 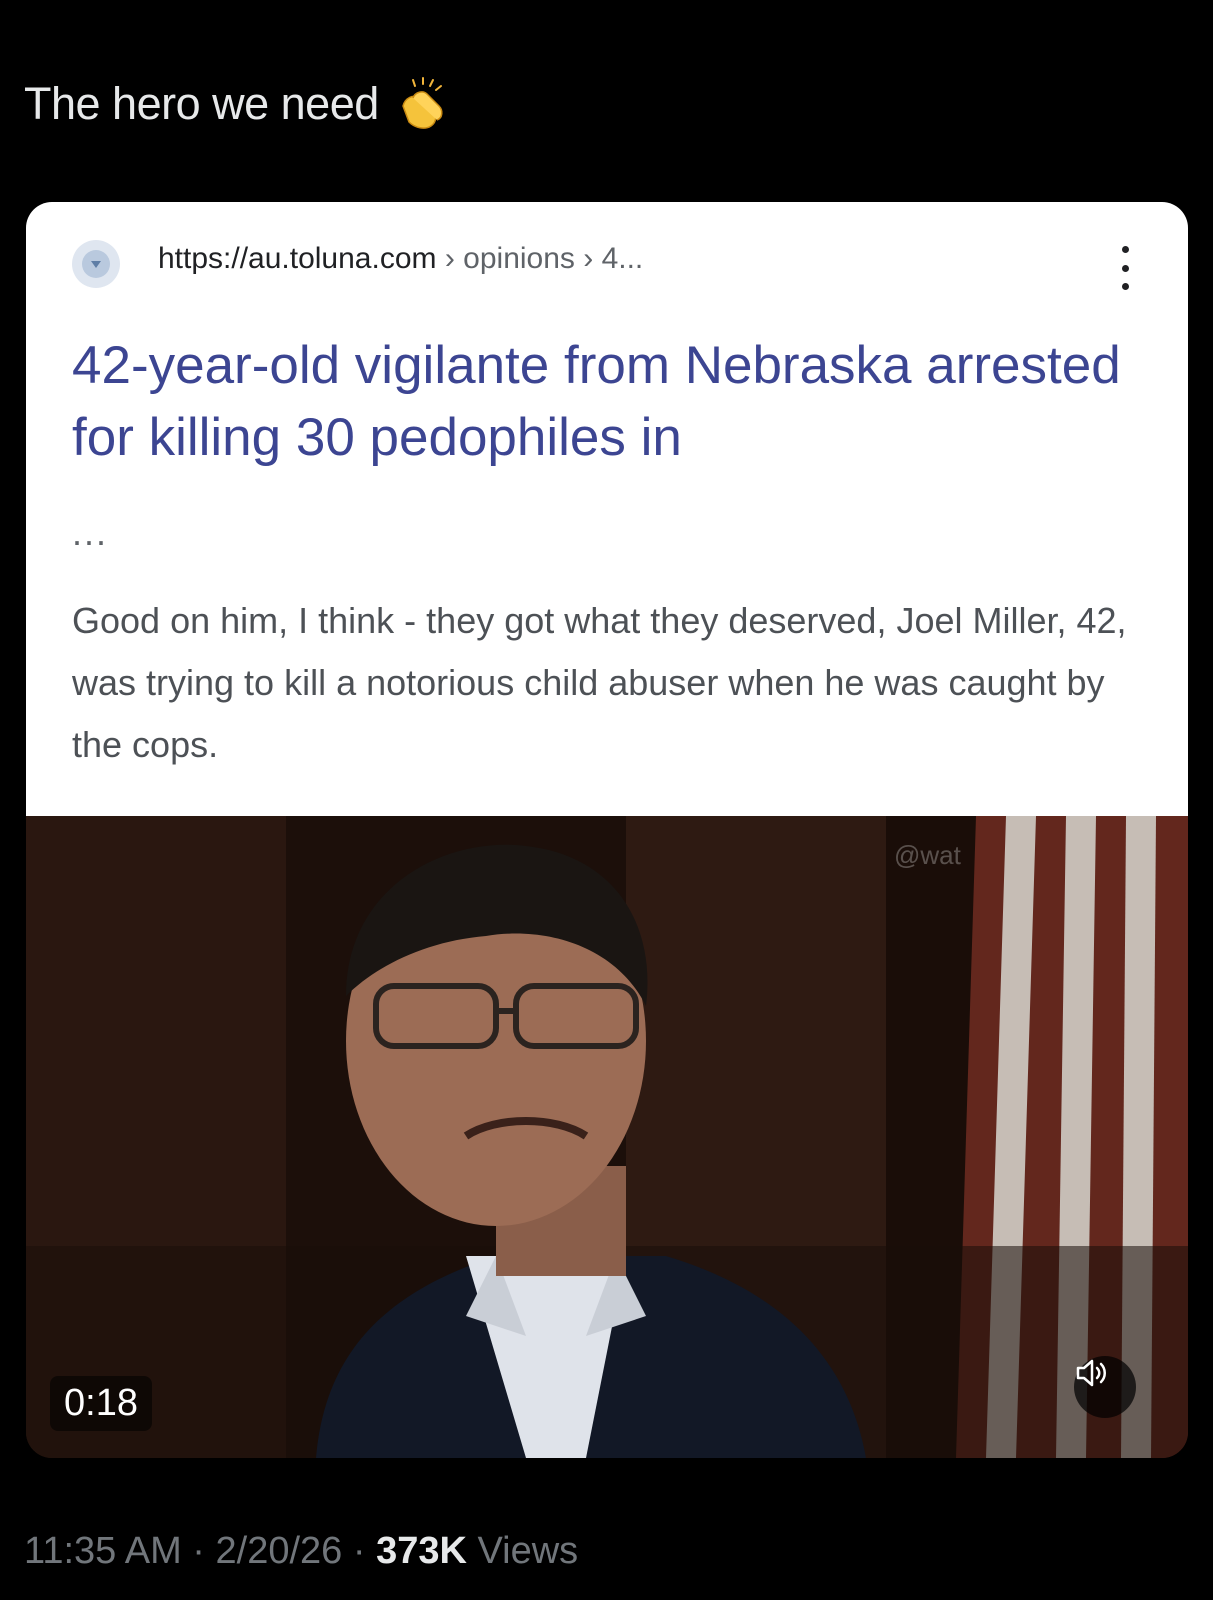 I want to click on post-meta: 11:35 AM · 2/20/26 · 373K Views, so click(x=301, y=1551).